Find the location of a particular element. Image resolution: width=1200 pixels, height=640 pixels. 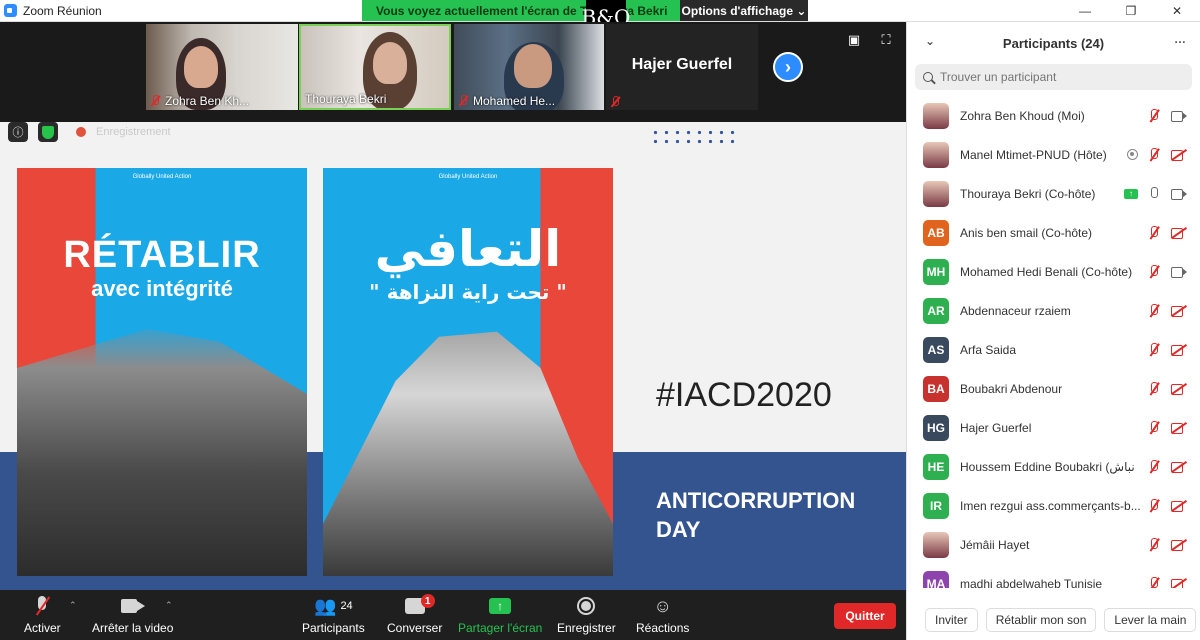

invite-button: Inviter is located at coordinates (951, 620).